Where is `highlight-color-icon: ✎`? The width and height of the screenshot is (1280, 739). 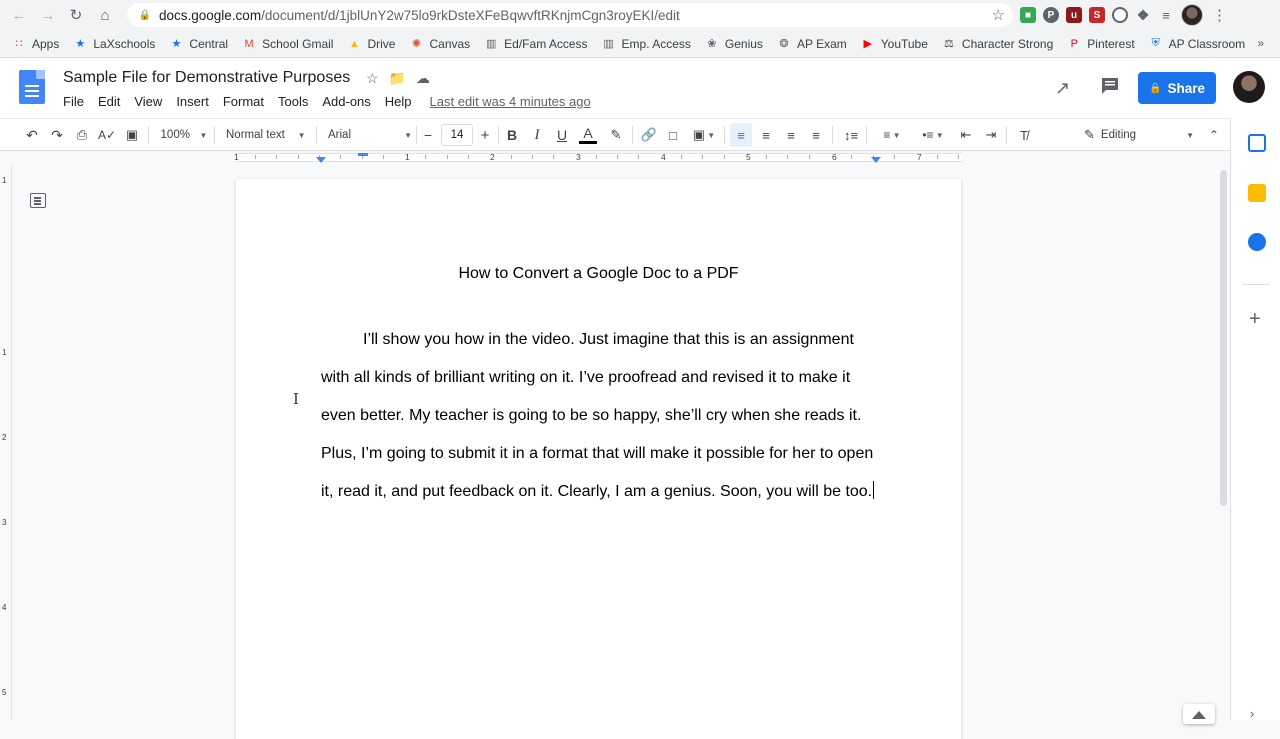 highlight-color-icon: ✎ is located at coordinates (616, 135).